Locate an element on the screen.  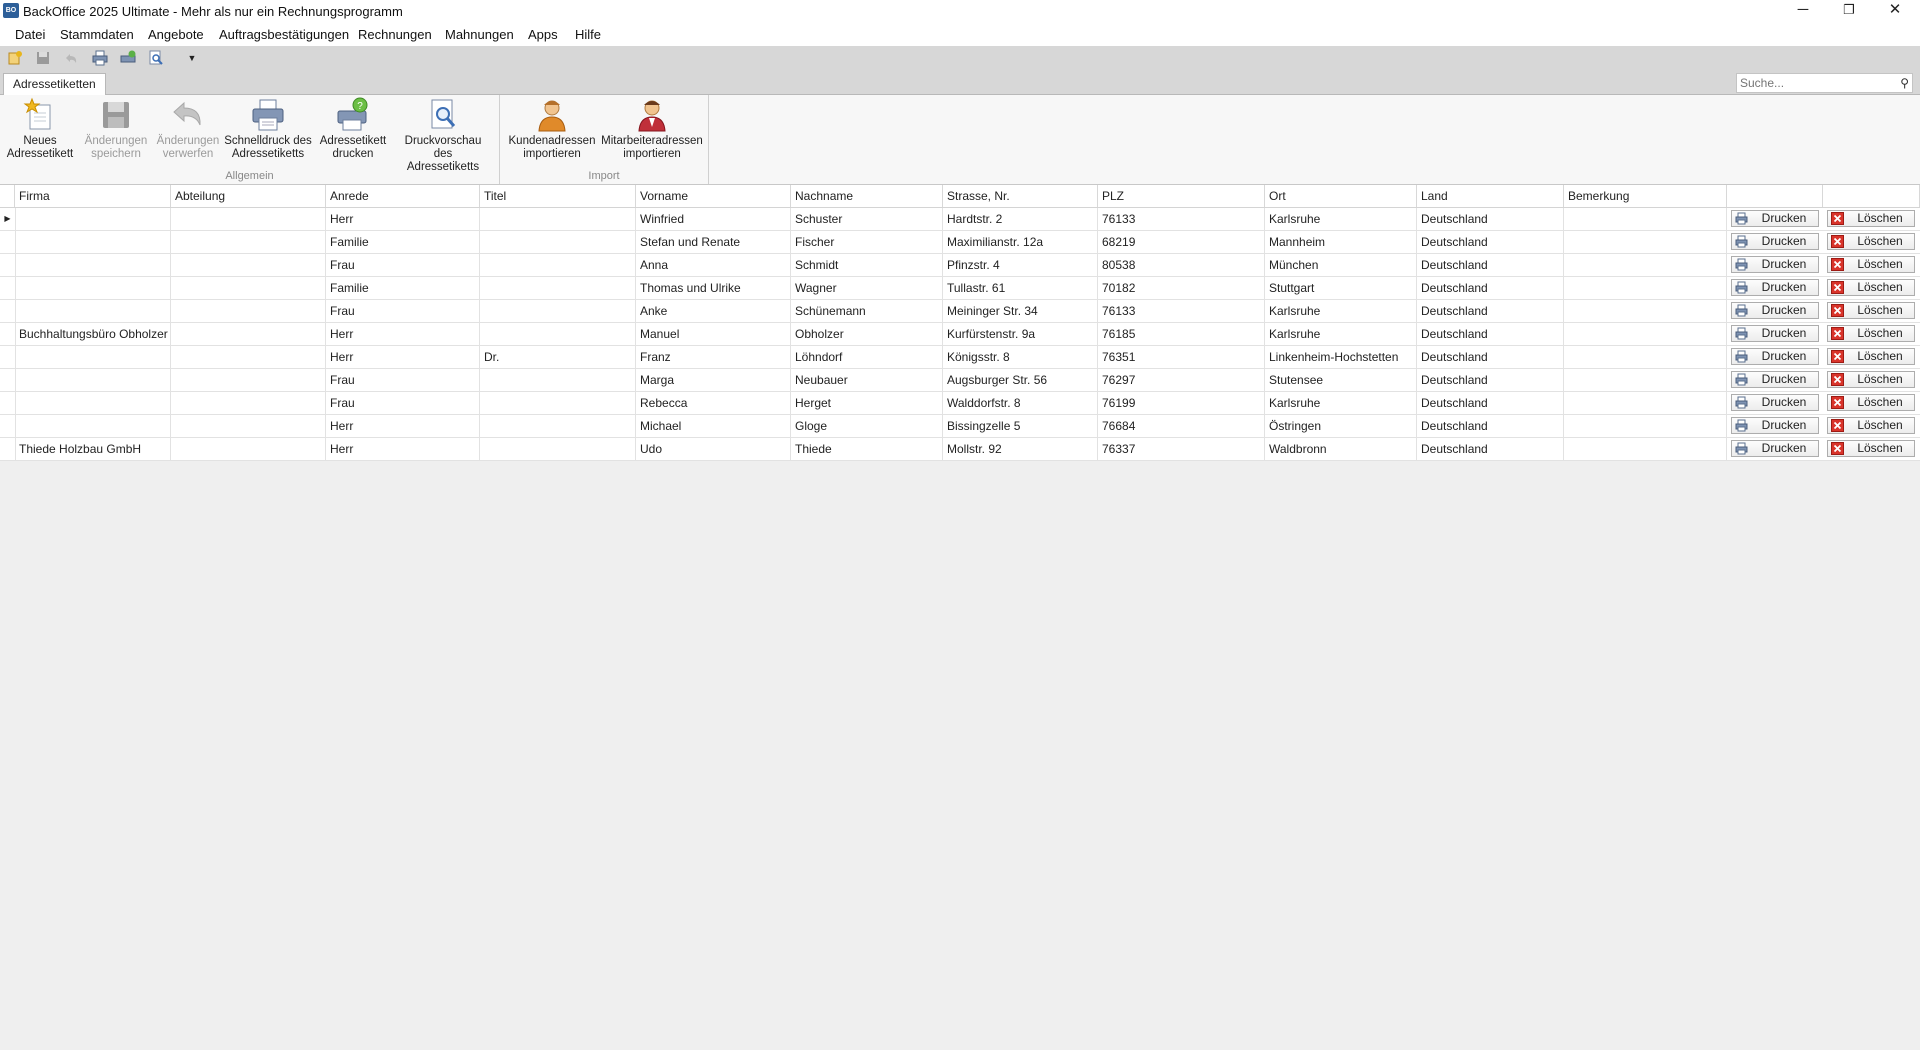
print-preview-button: Druckvorschau des Adressetiketts is located at coordinates (443, 135).